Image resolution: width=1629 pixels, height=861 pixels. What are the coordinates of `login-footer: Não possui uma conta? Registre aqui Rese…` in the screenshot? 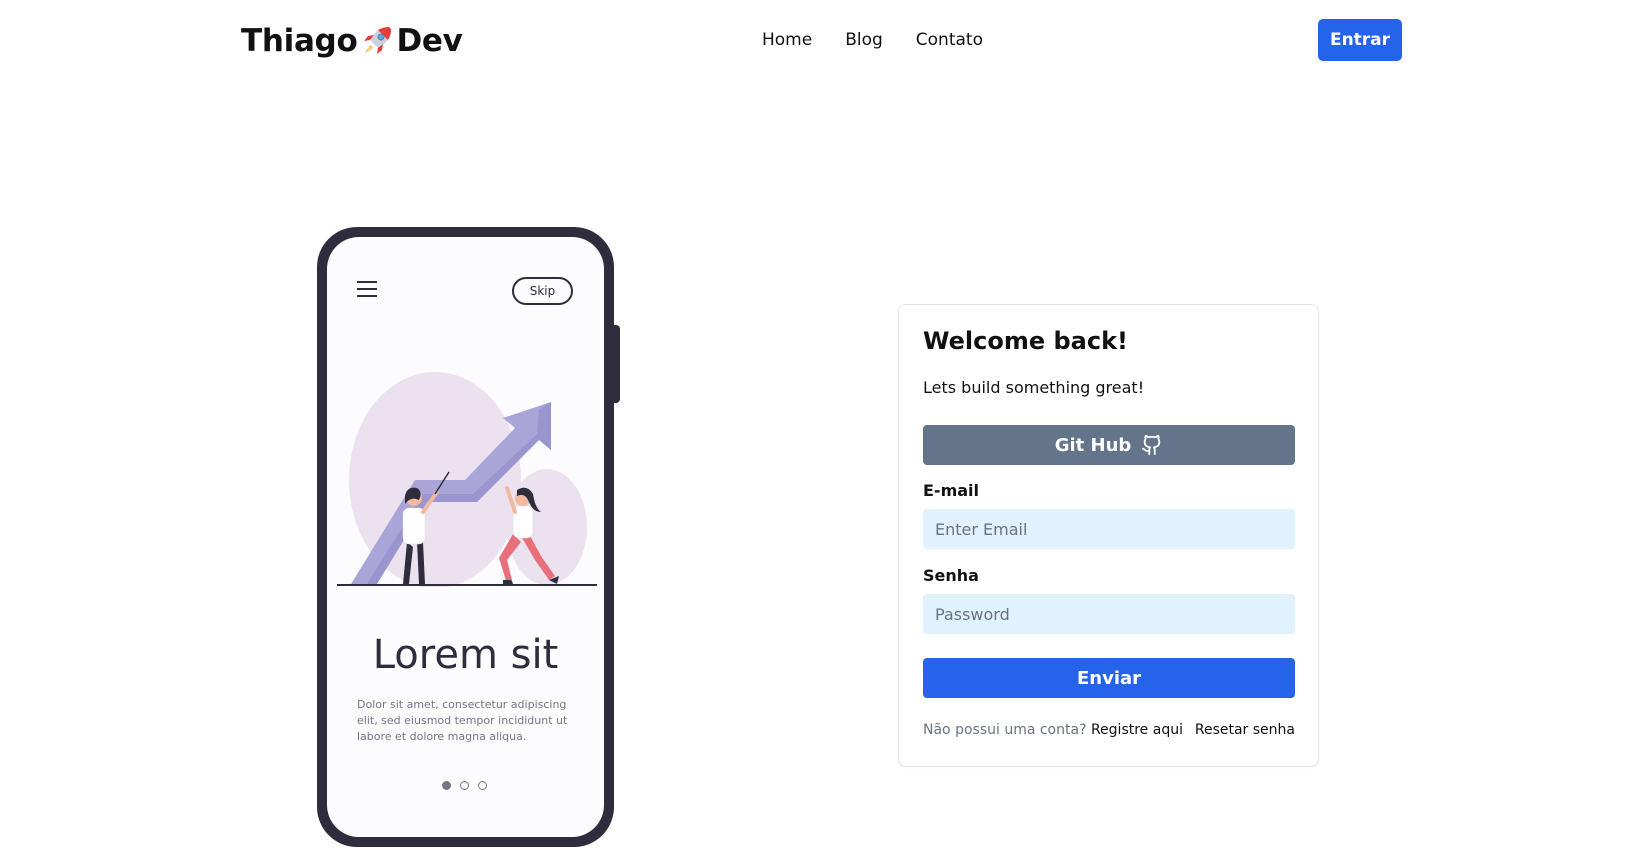 It's located at (1109, 730).